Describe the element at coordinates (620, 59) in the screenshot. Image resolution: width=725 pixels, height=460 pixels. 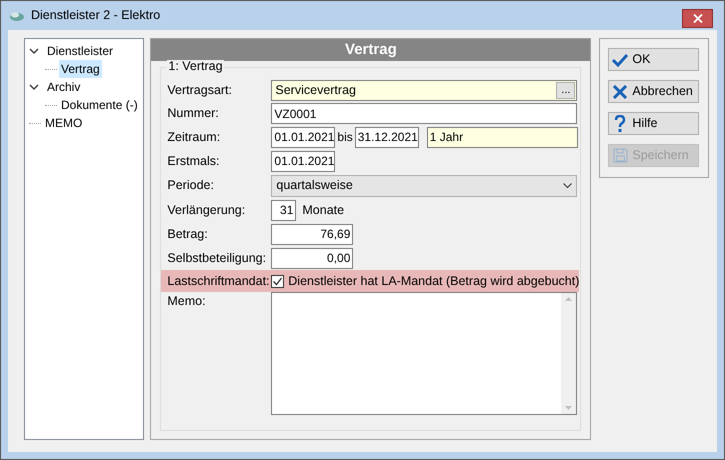
I see `checkmark-icon` at that location.